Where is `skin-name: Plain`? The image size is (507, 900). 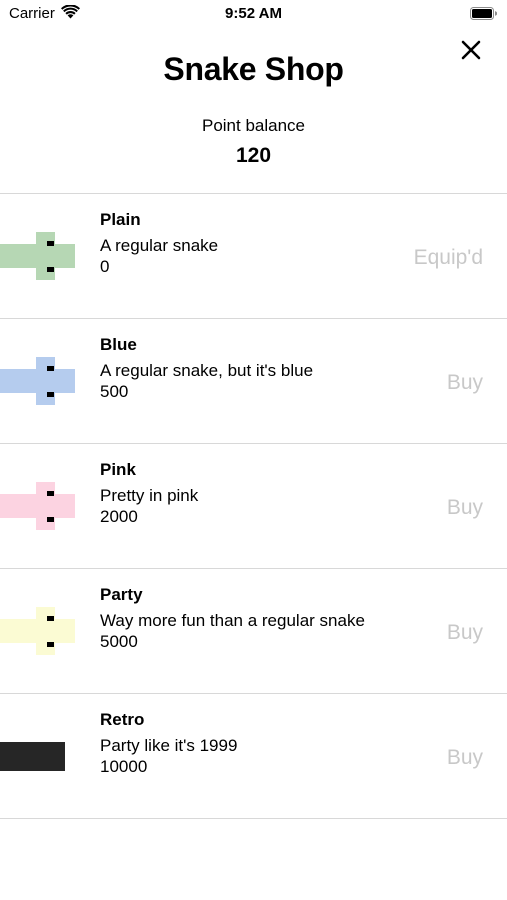 skin-name: Plain is located at coordinates (120, 219).